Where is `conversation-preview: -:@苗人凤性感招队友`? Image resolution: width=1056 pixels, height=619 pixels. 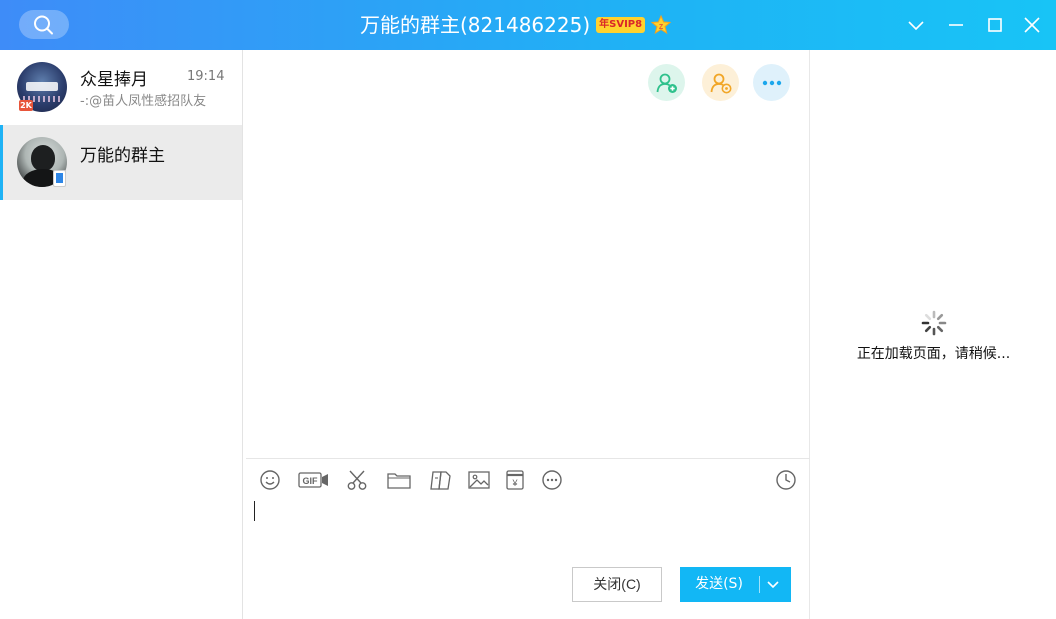 conversation-preview: -:@苗人凤性感招队友 is located at coordinates (143, 101).